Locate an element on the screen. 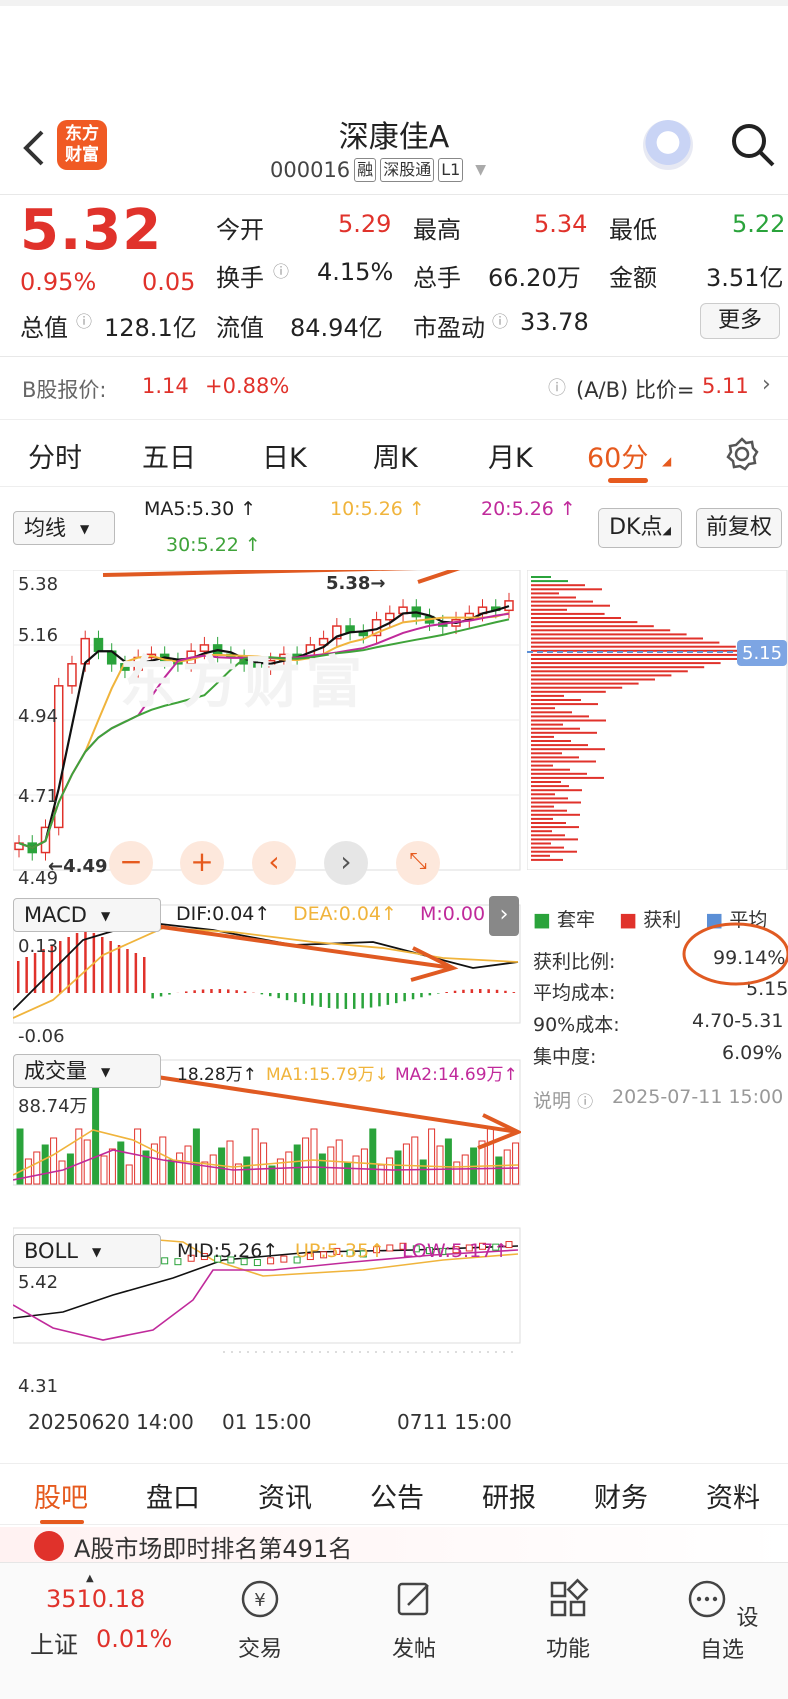 The height and width of the screenshot is (1699, 788). chip-note: 说明 ⓘ is located at coordinates (563, 1099).